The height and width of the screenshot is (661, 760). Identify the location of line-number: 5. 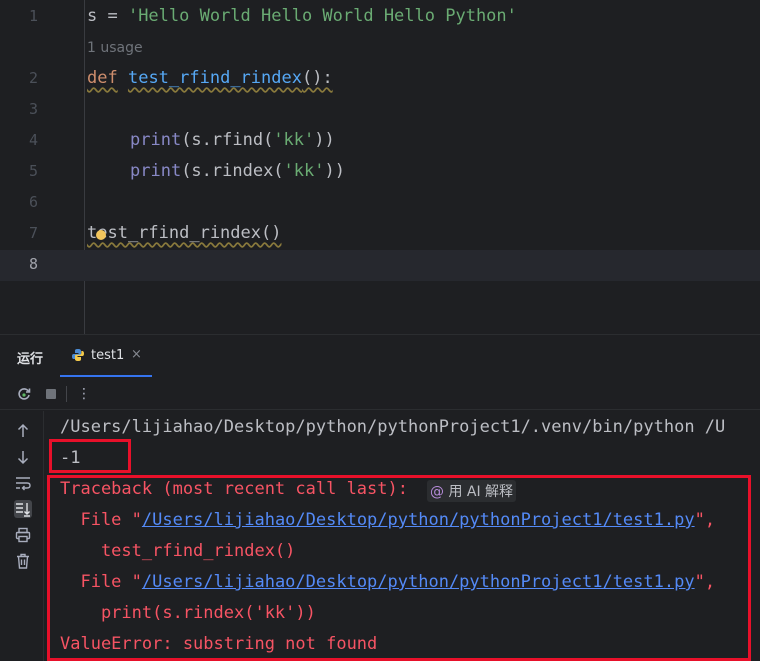
(33, 171).